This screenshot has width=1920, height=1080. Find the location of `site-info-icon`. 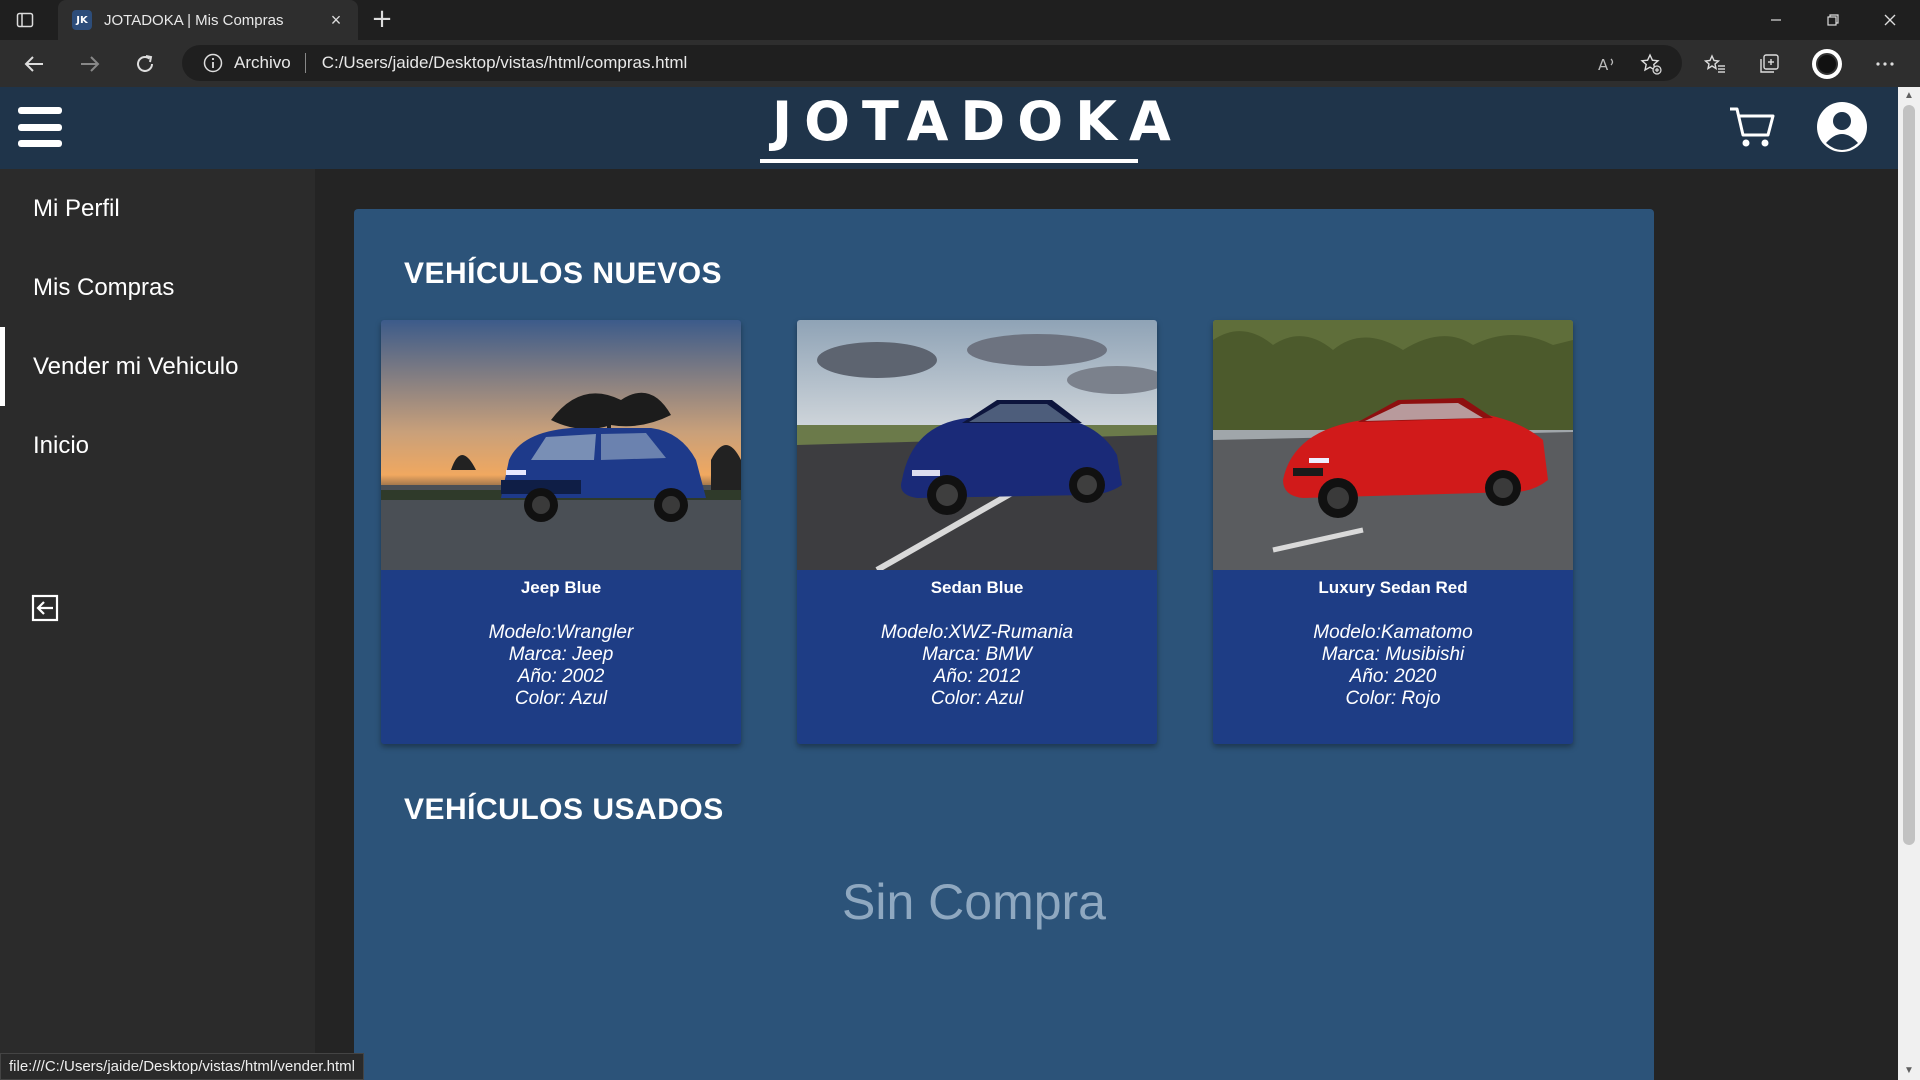

site-info-icon is located at coordinates (213, 63).